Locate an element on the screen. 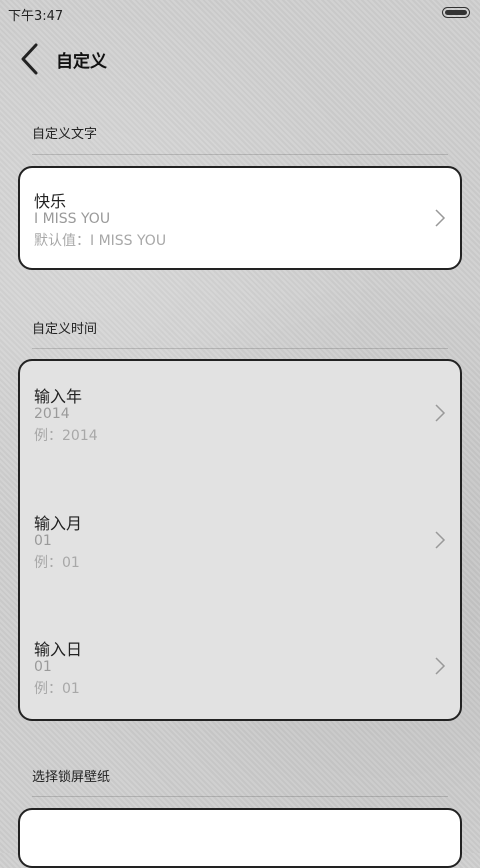 Image resolution: width=480 pixels, height=868 pixels. item-default-value: 默认值：I MISS YOU is located at coordinates (100, 241).